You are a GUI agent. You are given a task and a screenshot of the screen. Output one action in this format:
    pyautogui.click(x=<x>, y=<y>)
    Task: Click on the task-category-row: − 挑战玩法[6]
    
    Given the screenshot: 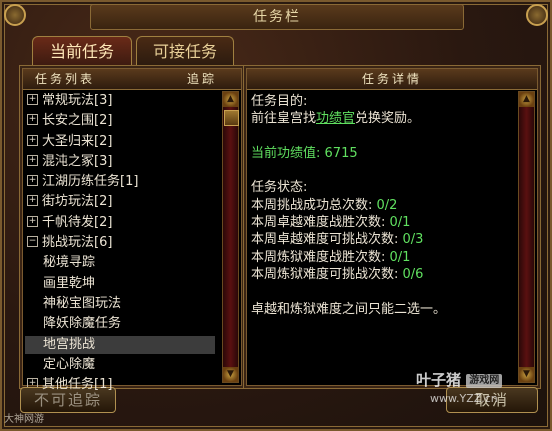 What is the action you would take?
    pyautogui.click(x=122, y=243)
    